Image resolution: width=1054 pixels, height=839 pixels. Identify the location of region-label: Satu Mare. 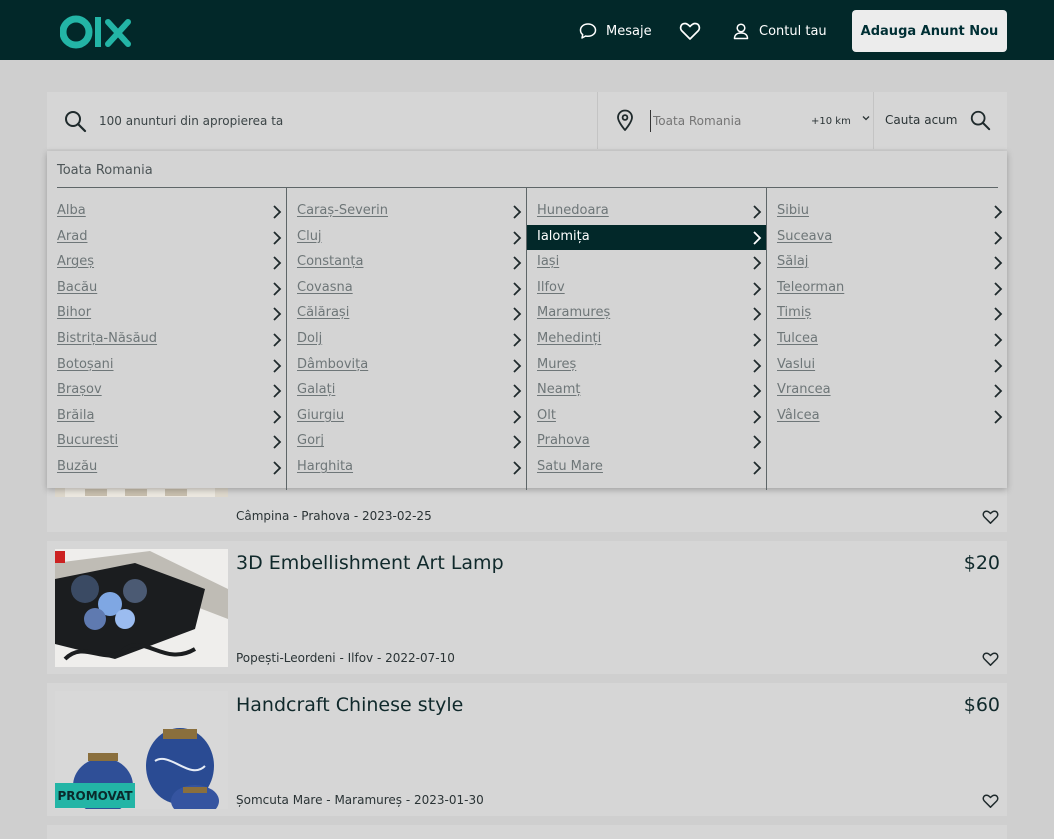
(570, 466).